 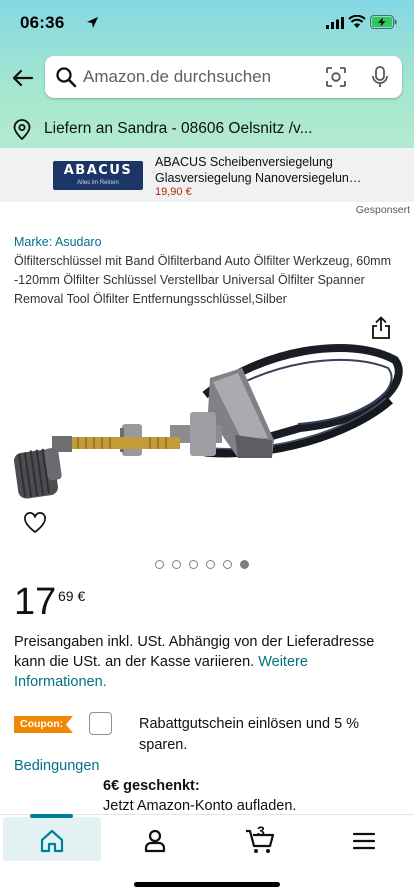 I want to click on location-pin-icon, so click(x=22, y=129).